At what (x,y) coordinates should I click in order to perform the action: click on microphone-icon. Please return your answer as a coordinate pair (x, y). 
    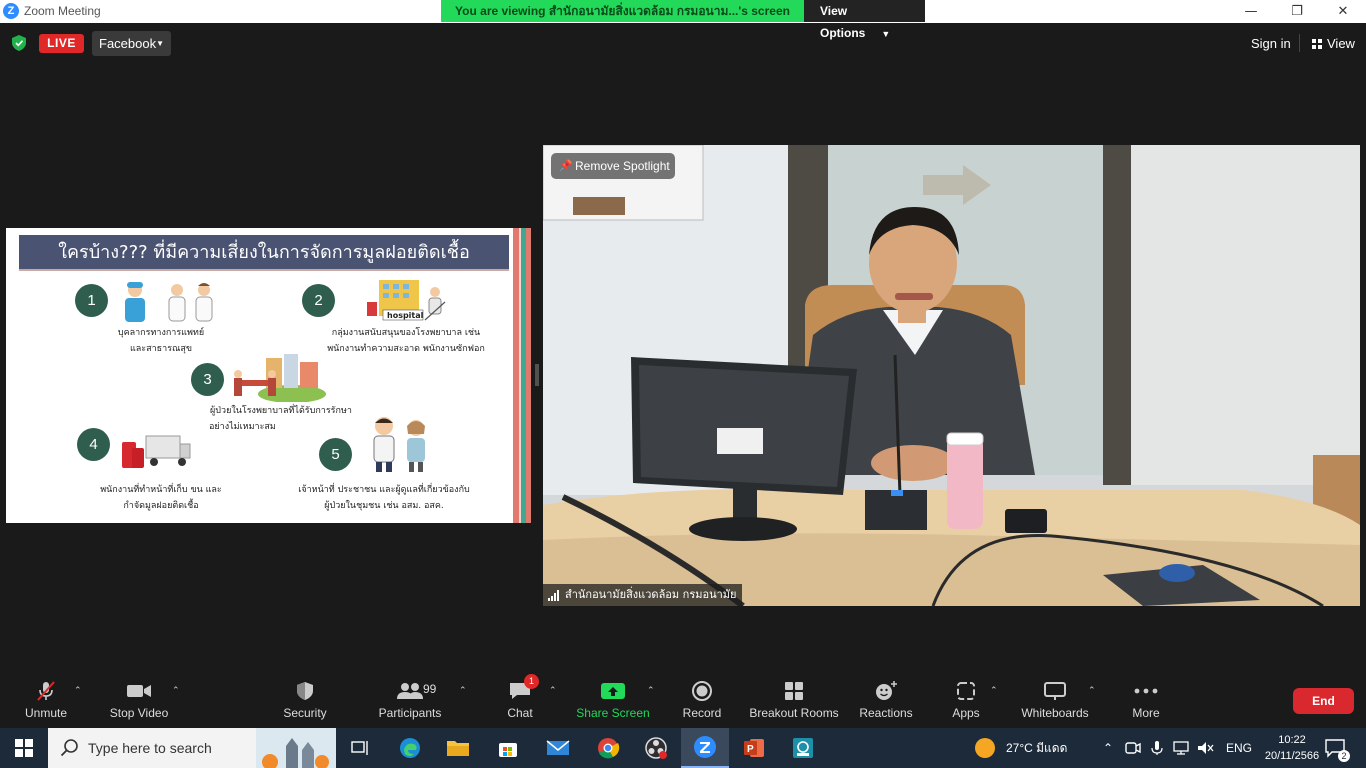
    Looking at the image, I should click on (1157, 748).